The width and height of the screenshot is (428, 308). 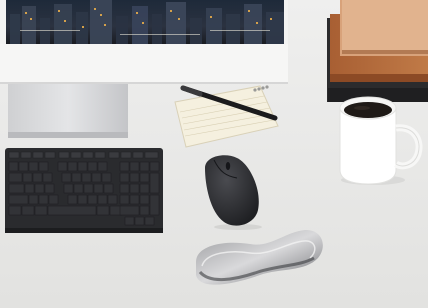 What do you see at coordinates (377, 51) in the screenshot?
I see `book-stack` at bounding box center [377, 51].